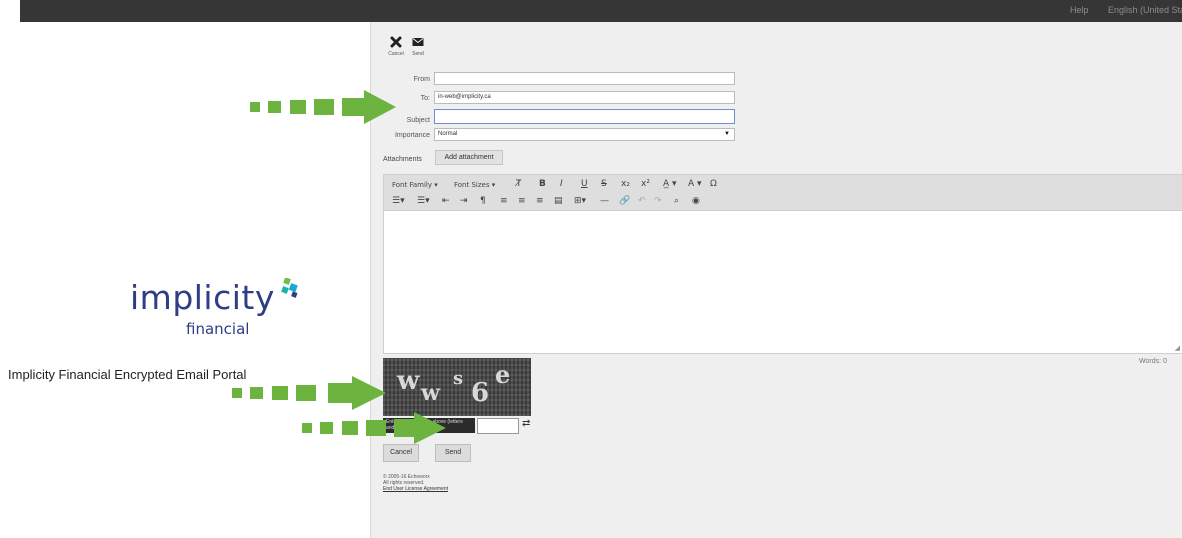 This screenshot has height=538, width=1182. Describe the element at coordinates (1145, 10) in the screenshot. I see `language-selector: English (United States)` at that location.